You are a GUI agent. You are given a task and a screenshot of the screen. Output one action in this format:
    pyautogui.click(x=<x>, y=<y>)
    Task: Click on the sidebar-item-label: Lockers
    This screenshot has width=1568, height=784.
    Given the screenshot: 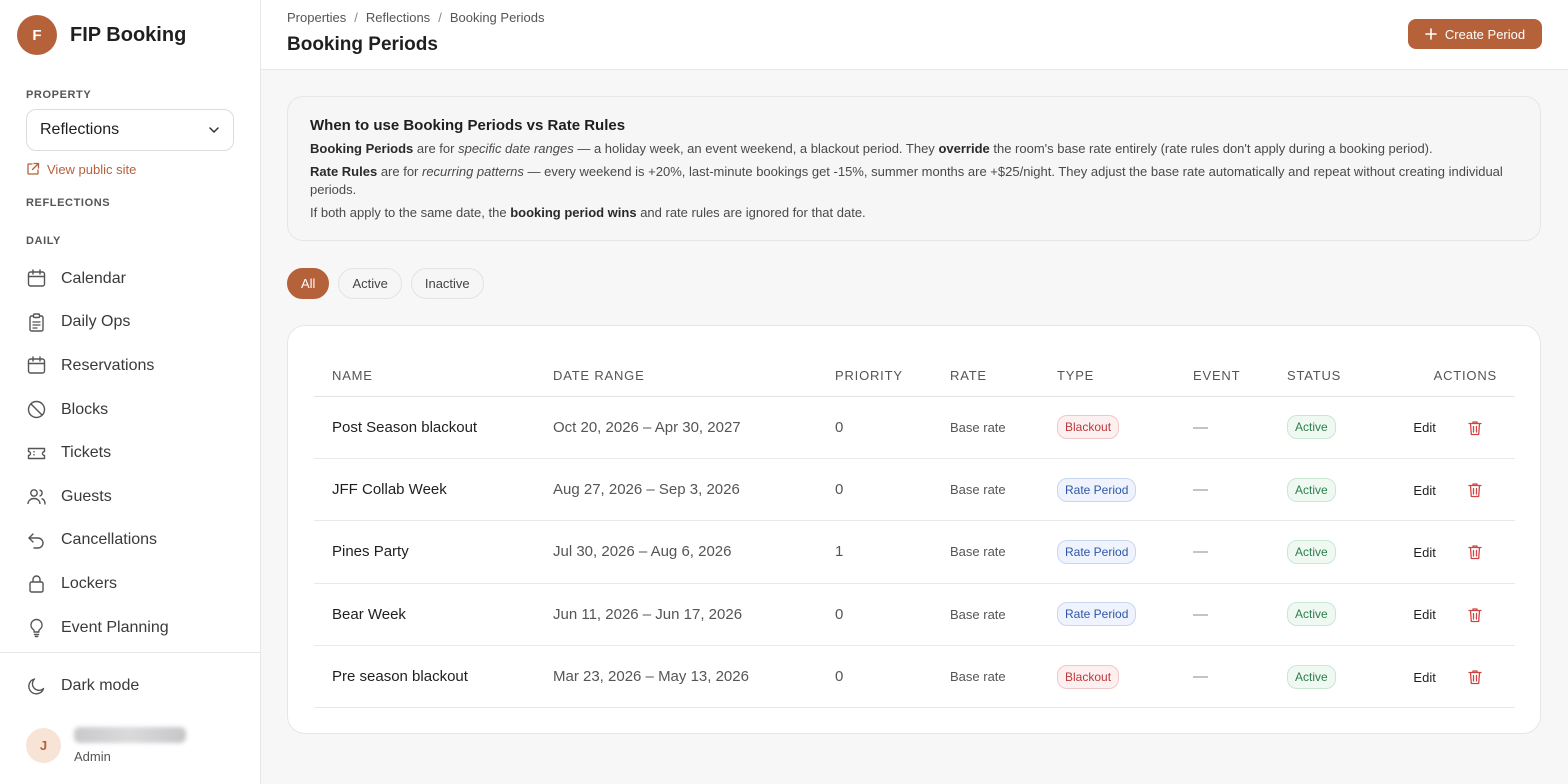 What is the action you would take?
    pyautogui.click(x=89, y=583)
    